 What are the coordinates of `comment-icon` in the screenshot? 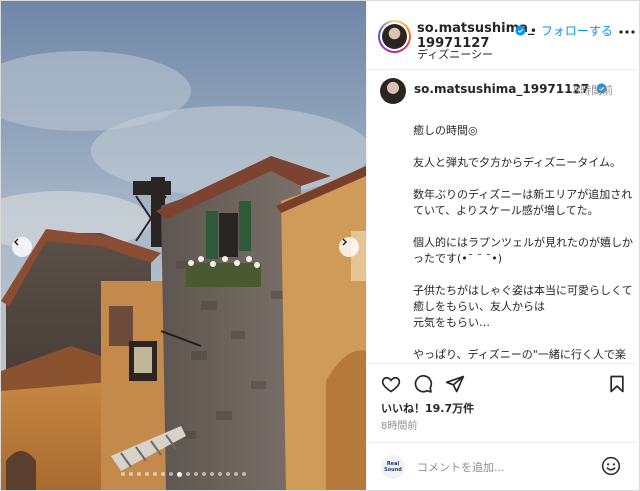 It's located at (423, 384).